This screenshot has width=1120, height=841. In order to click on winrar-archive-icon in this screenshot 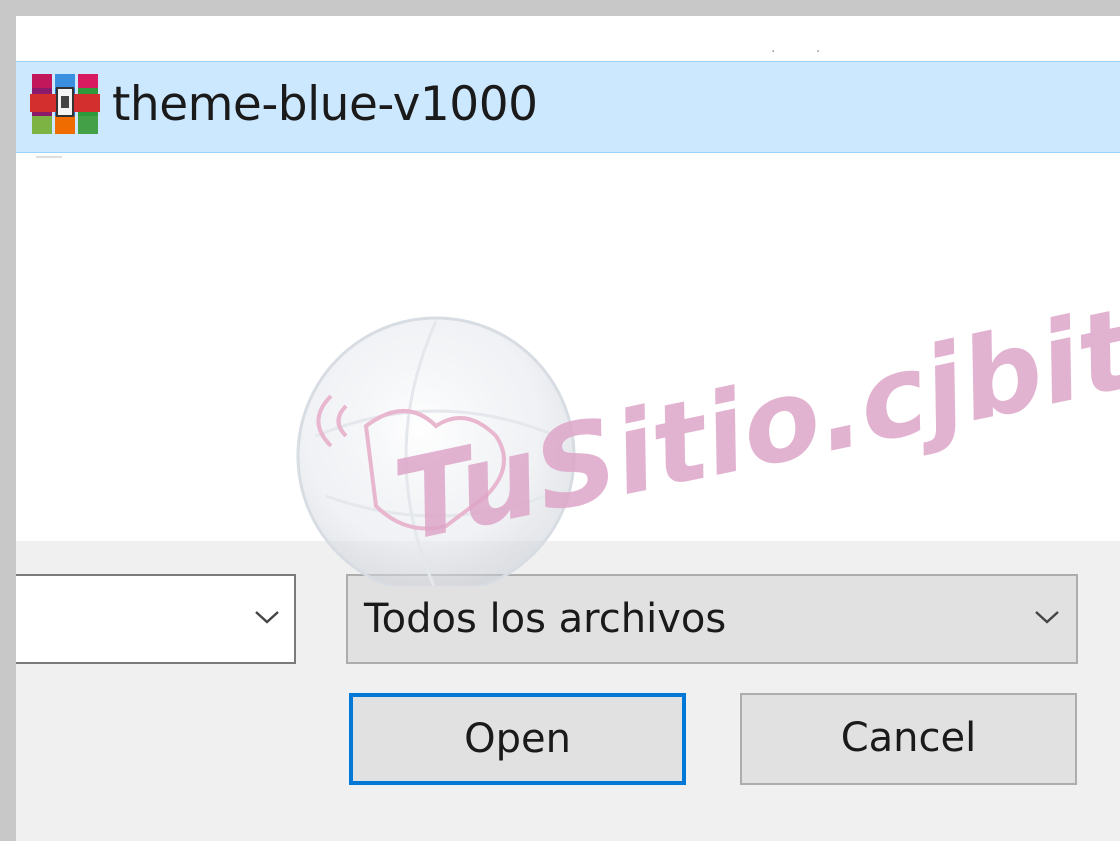, I will do `click(65, 104)`.